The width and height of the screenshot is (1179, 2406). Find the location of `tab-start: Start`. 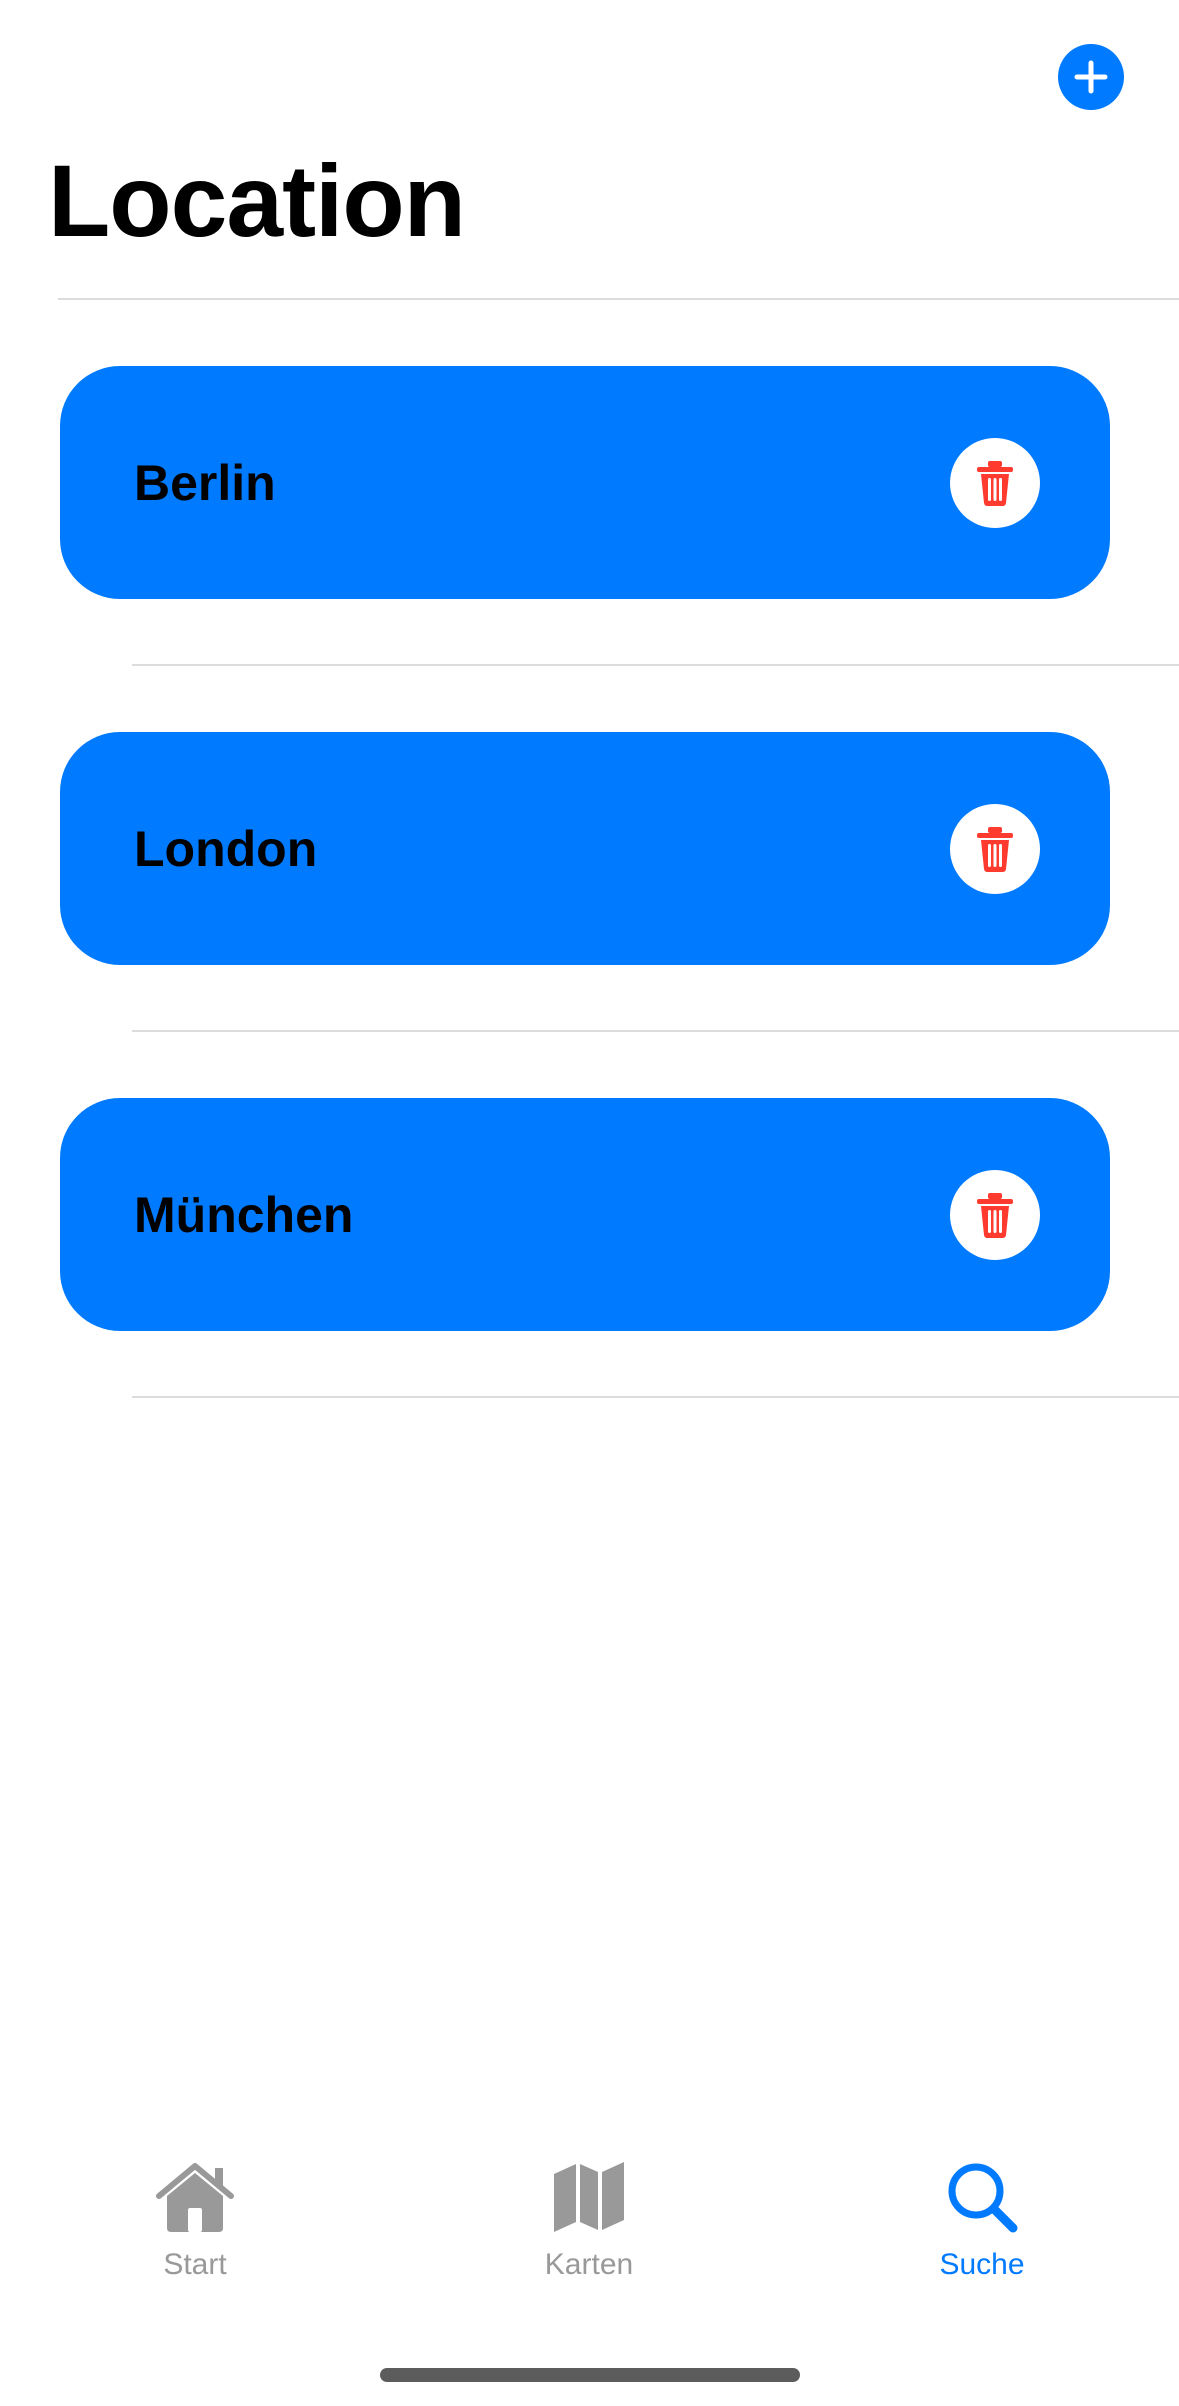

tab-start: Start is located at coordinates (195, 2221).